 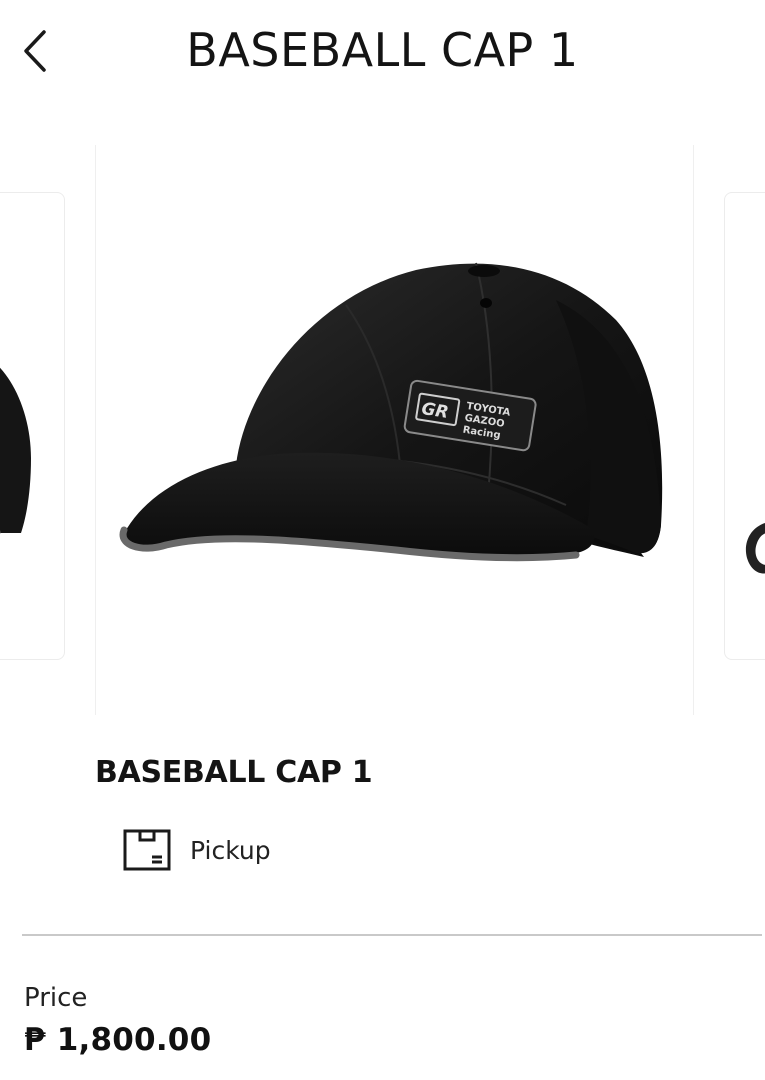 I want to click on carousel-prev-image, so click(x=32, y=426).